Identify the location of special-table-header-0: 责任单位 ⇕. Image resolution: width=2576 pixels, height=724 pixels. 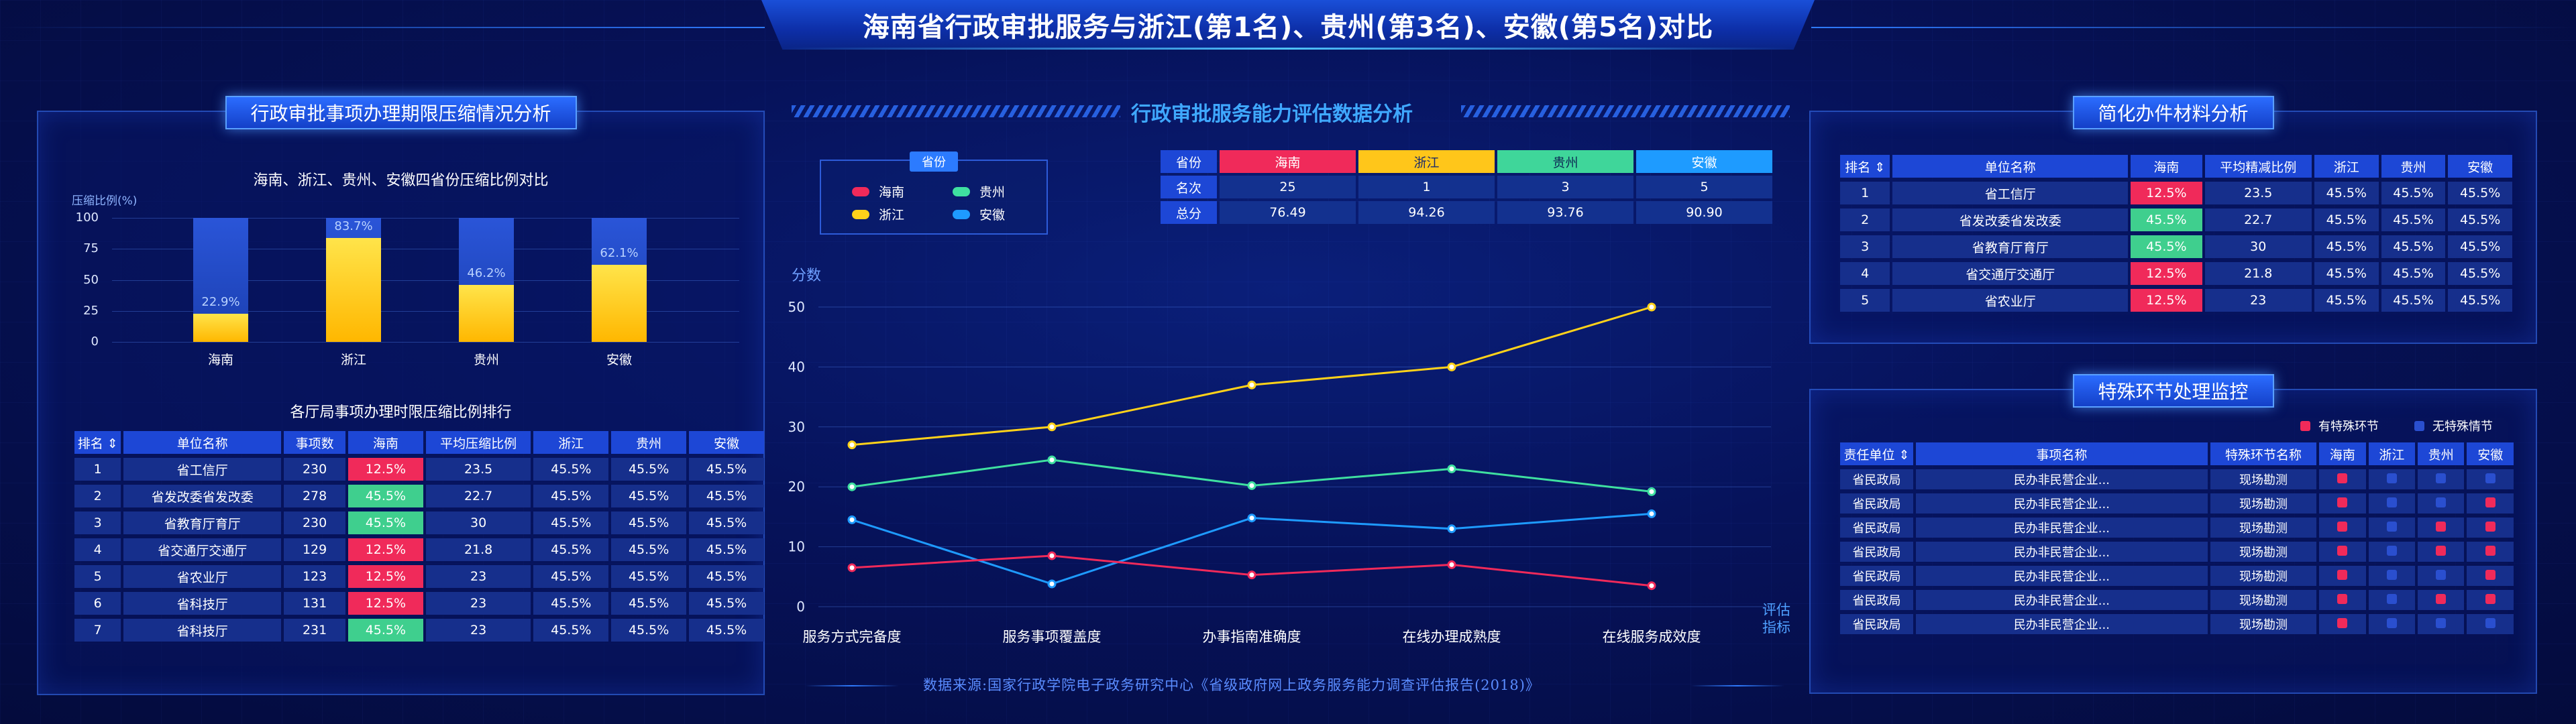
(1876, 453).